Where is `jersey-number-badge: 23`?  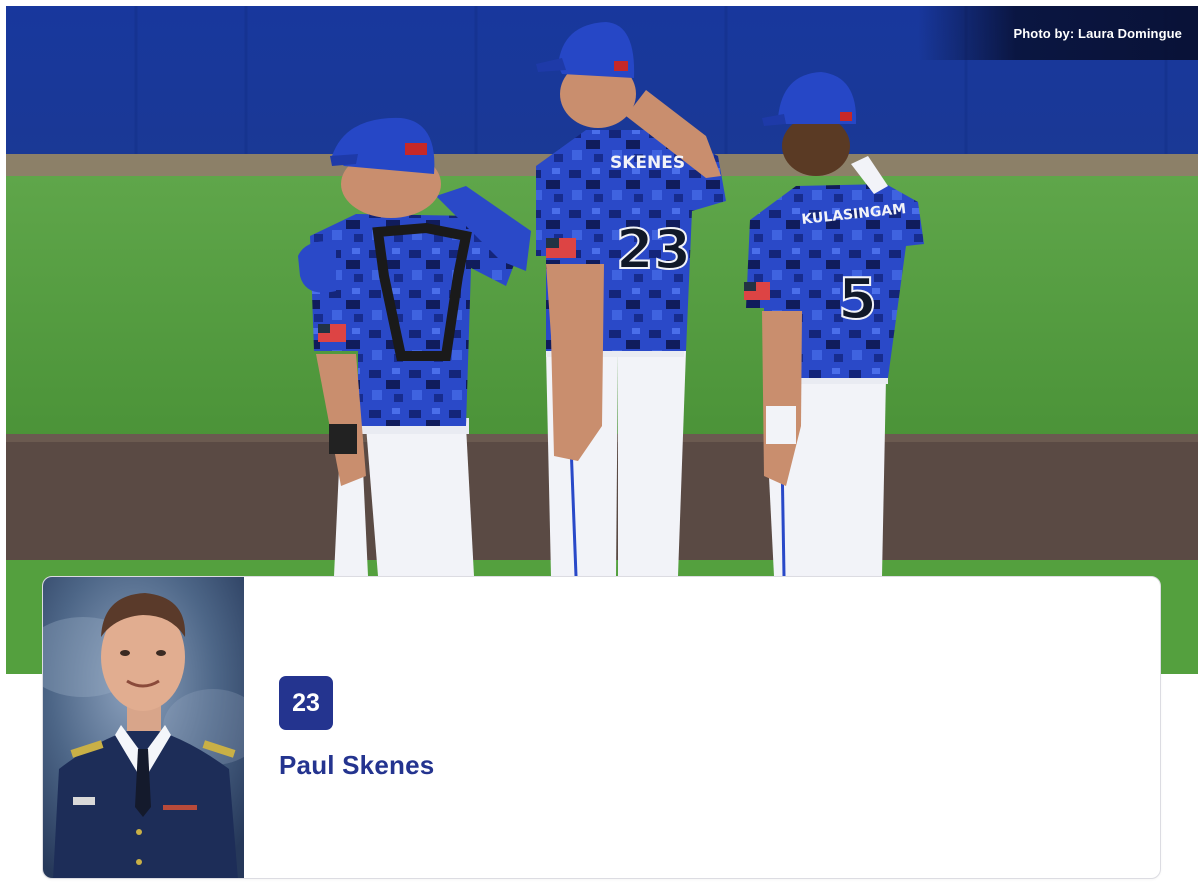 jersey-number-badge: 23 is located at coordinates (306, 703).